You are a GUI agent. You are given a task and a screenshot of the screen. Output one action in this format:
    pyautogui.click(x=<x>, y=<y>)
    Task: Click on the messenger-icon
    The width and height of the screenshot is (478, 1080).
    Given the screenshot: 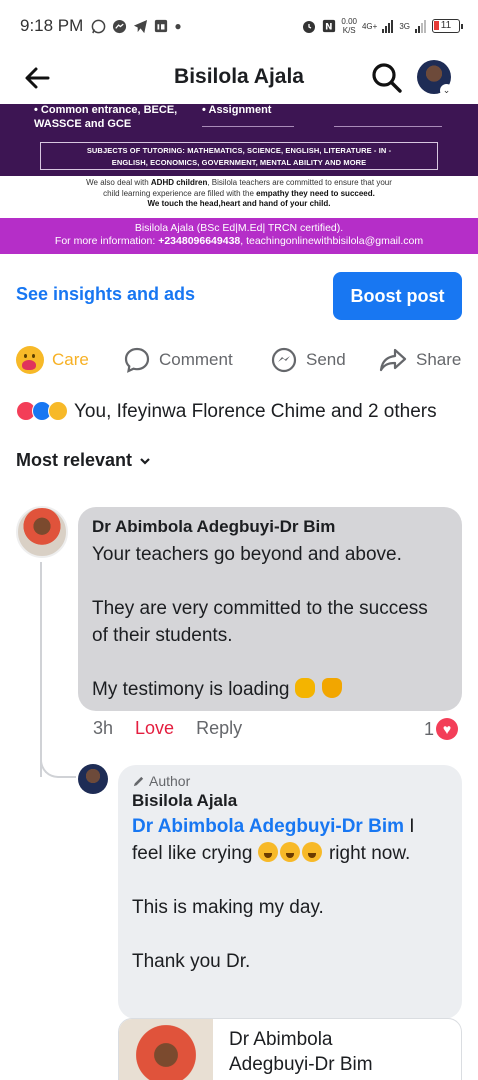 What is the action you would take?
    pyautogui.click(x=120, y=26)
    